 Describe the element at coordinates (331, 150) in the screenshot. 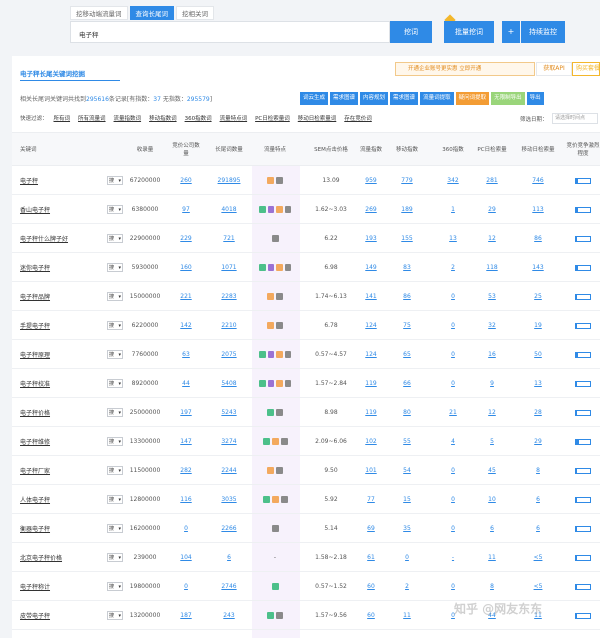

I see `column-header: SEM点击价格` at that location.